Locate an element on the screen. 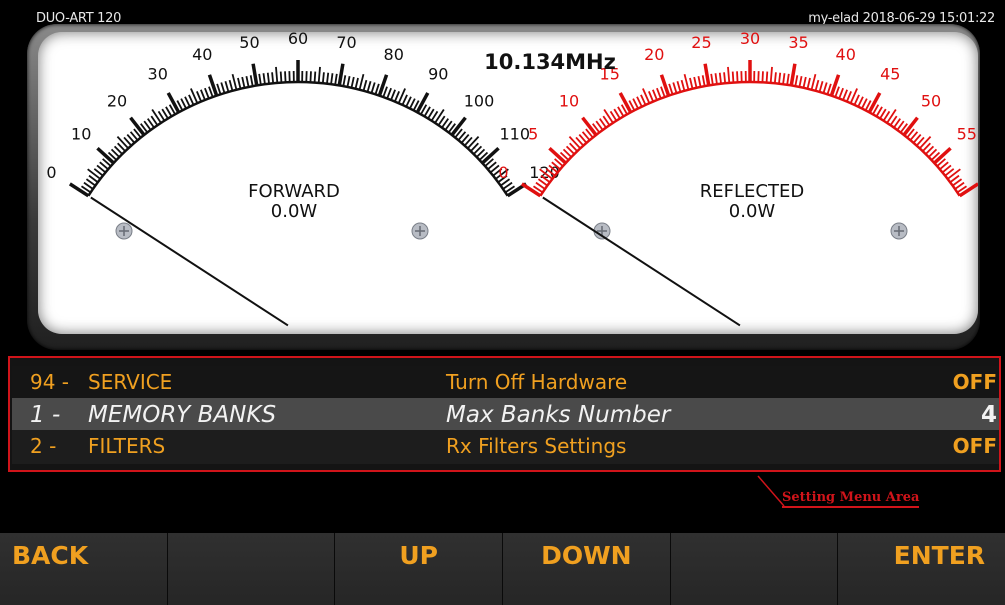 The image size is (1005, 605). reflected-scale-label: 0 is located at coordinates (503, 172).